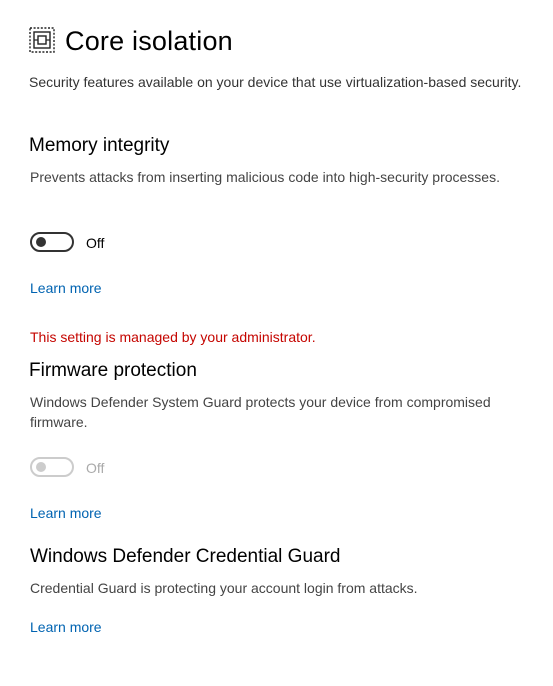 The height and width of the screenshot is (686, 553). I want to click on firmware-protection-heading: Firmware protection, so click(113, 370).